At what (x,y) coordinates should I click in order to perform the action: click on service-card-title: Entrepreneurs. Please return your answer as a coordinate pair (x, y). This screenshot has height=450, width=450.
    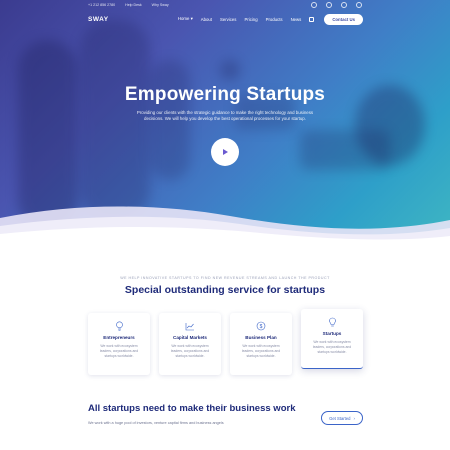
    Looking at the image, I should click on (119, 337).